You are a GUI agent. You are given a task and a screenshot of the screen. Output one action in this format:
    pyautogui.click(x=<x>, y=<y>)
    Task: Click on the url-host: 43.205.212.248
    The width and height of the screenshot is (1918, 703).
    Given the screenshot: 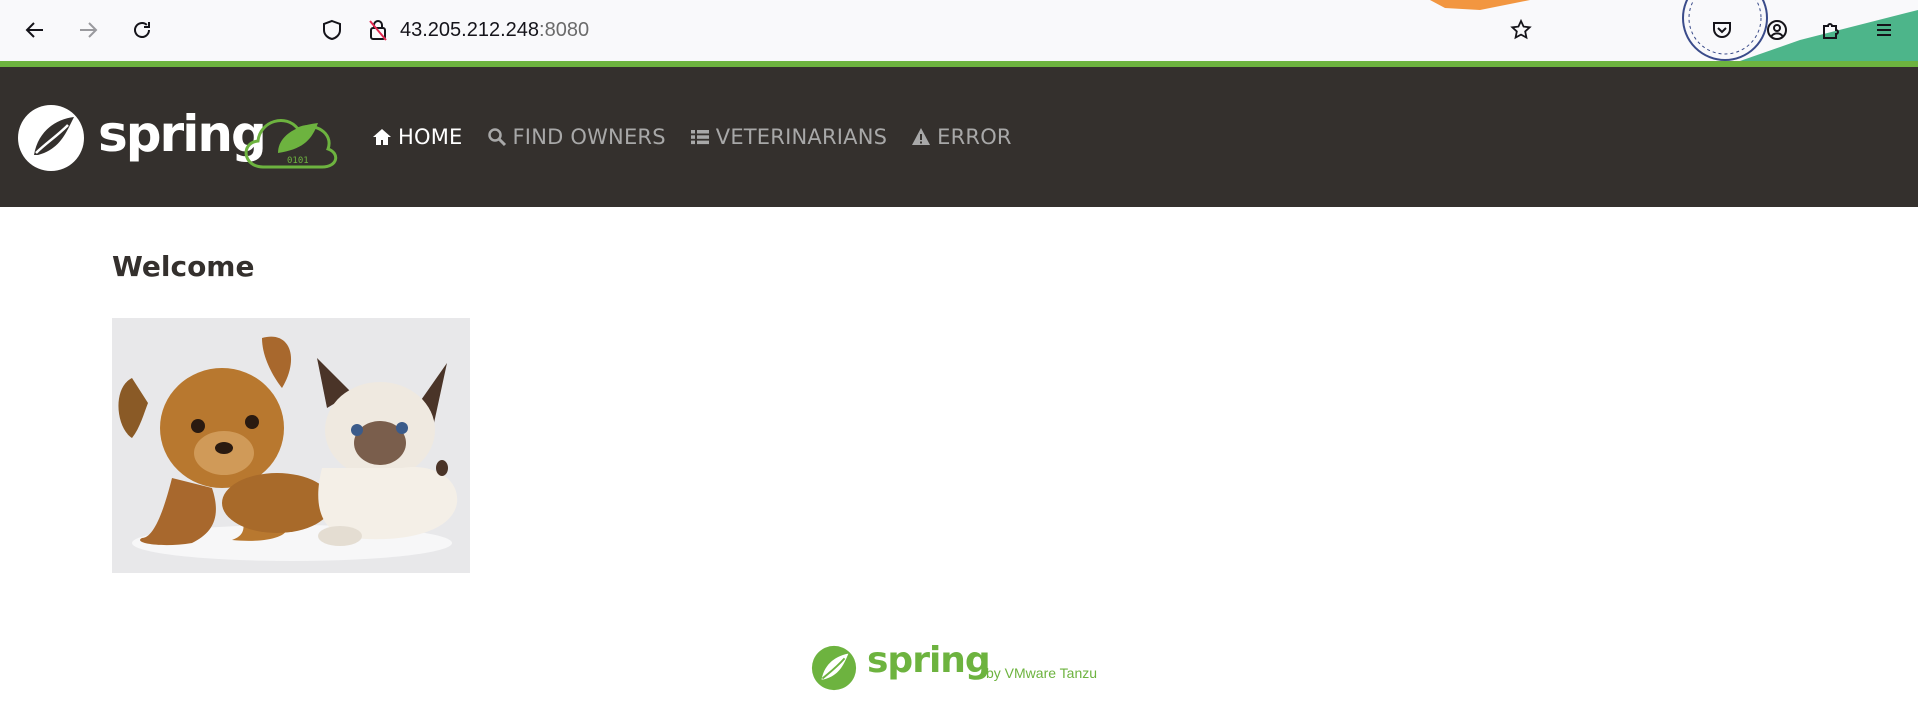 What is the action you would take?
    pyautogui.click(x=470, y=29)
    